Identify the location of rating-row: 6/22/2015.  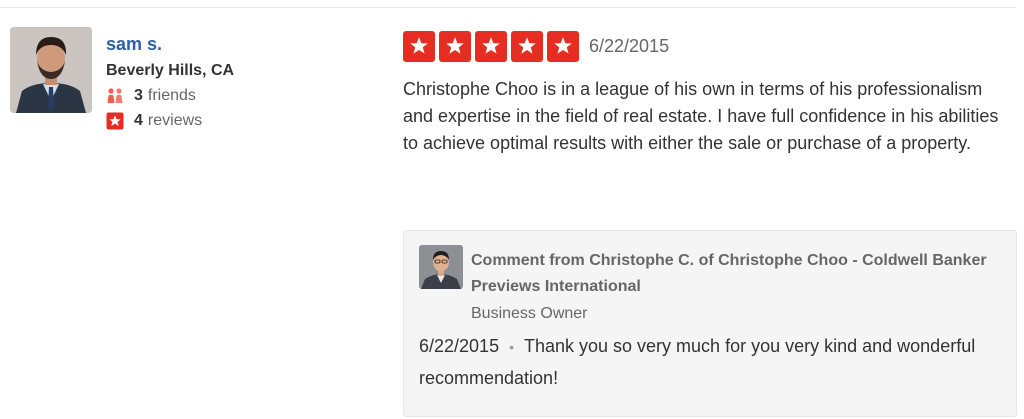
(708, 46).